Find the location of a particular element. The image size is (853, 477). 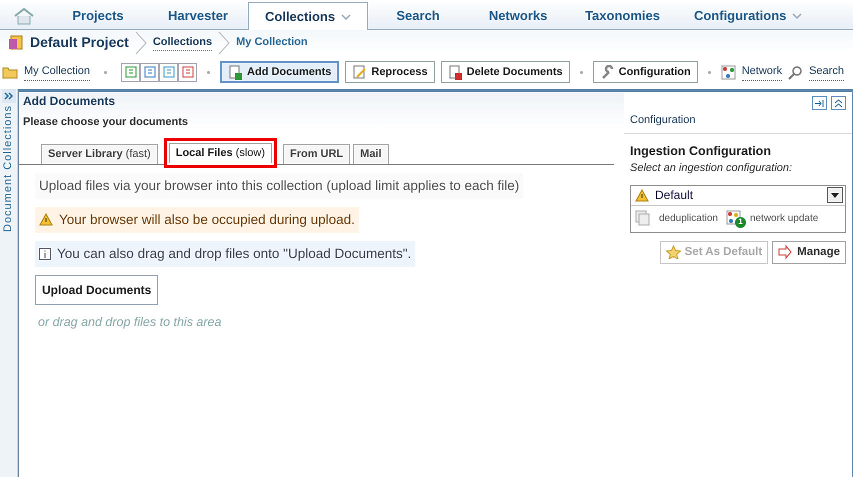

nav-tab: Networks is located at coordinates (518, 15).